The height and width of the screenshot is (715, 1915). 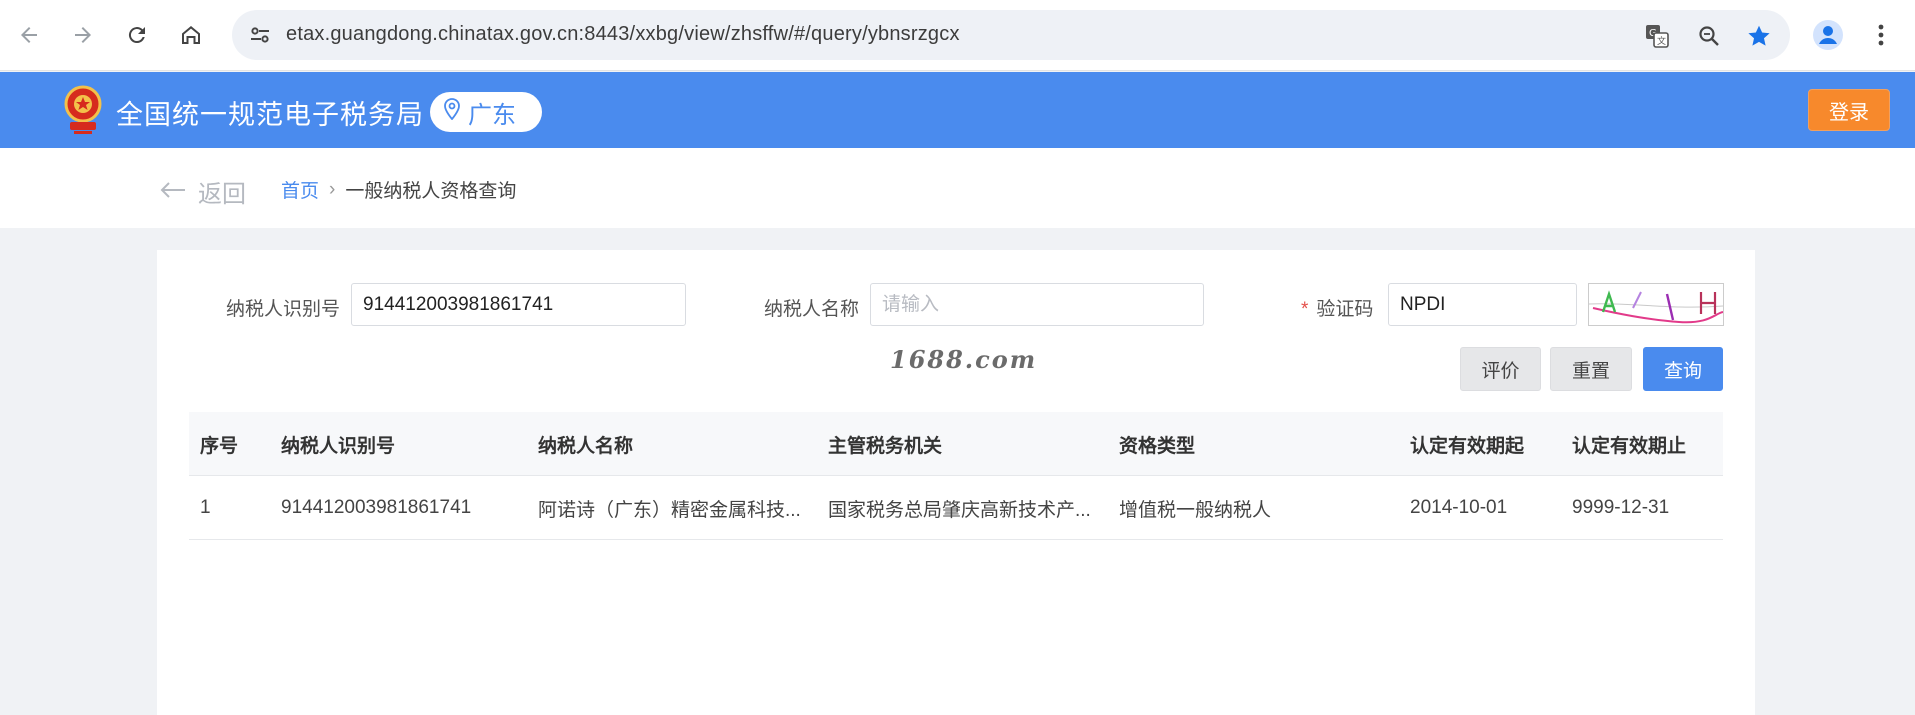 What do you see at coordinates (300, 189) in the screenshot?
I see `breadcrumb-home-link: 首页` at bounding box center [300, 189].